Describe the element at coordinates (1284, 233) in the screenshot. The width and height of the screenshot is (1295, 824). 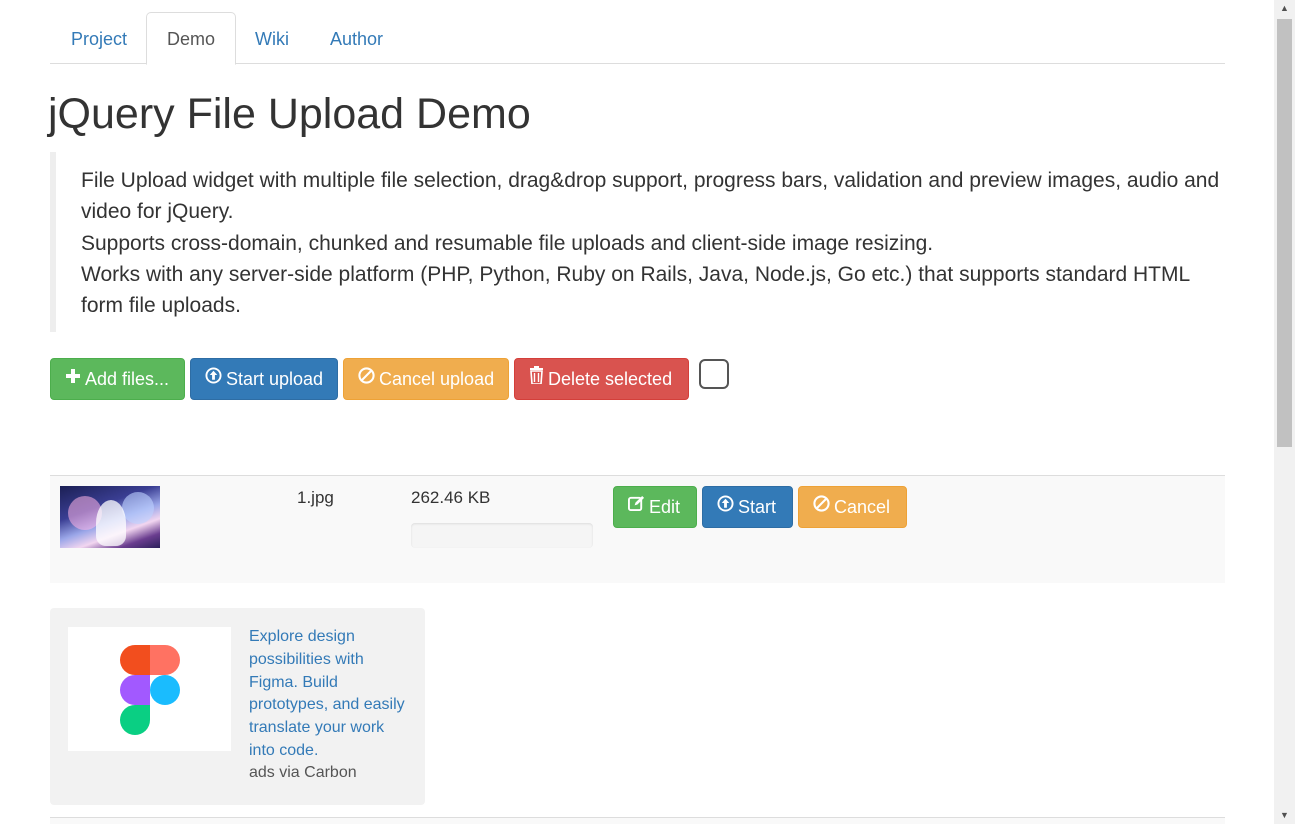
I see `scrollbar-thumb` at that location.